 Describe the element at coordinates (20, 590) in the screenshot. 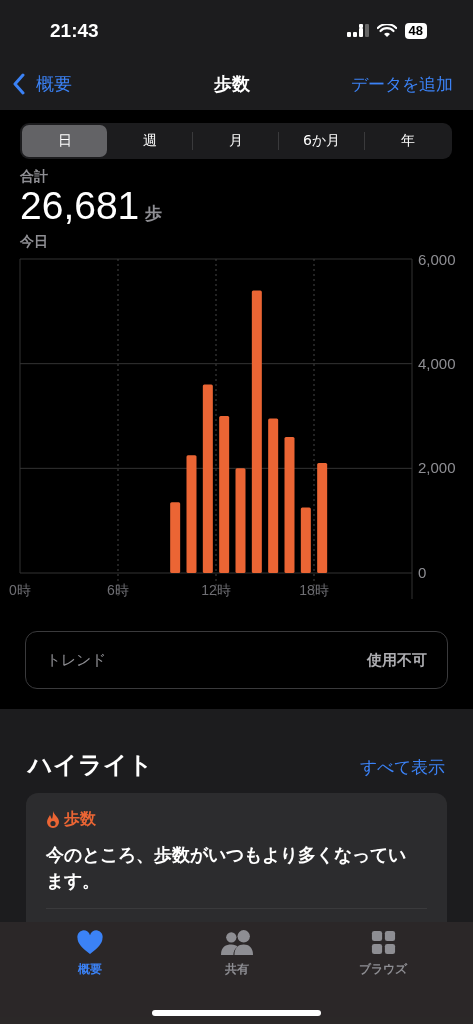

I see `x-axis-label: 0時` at that location.